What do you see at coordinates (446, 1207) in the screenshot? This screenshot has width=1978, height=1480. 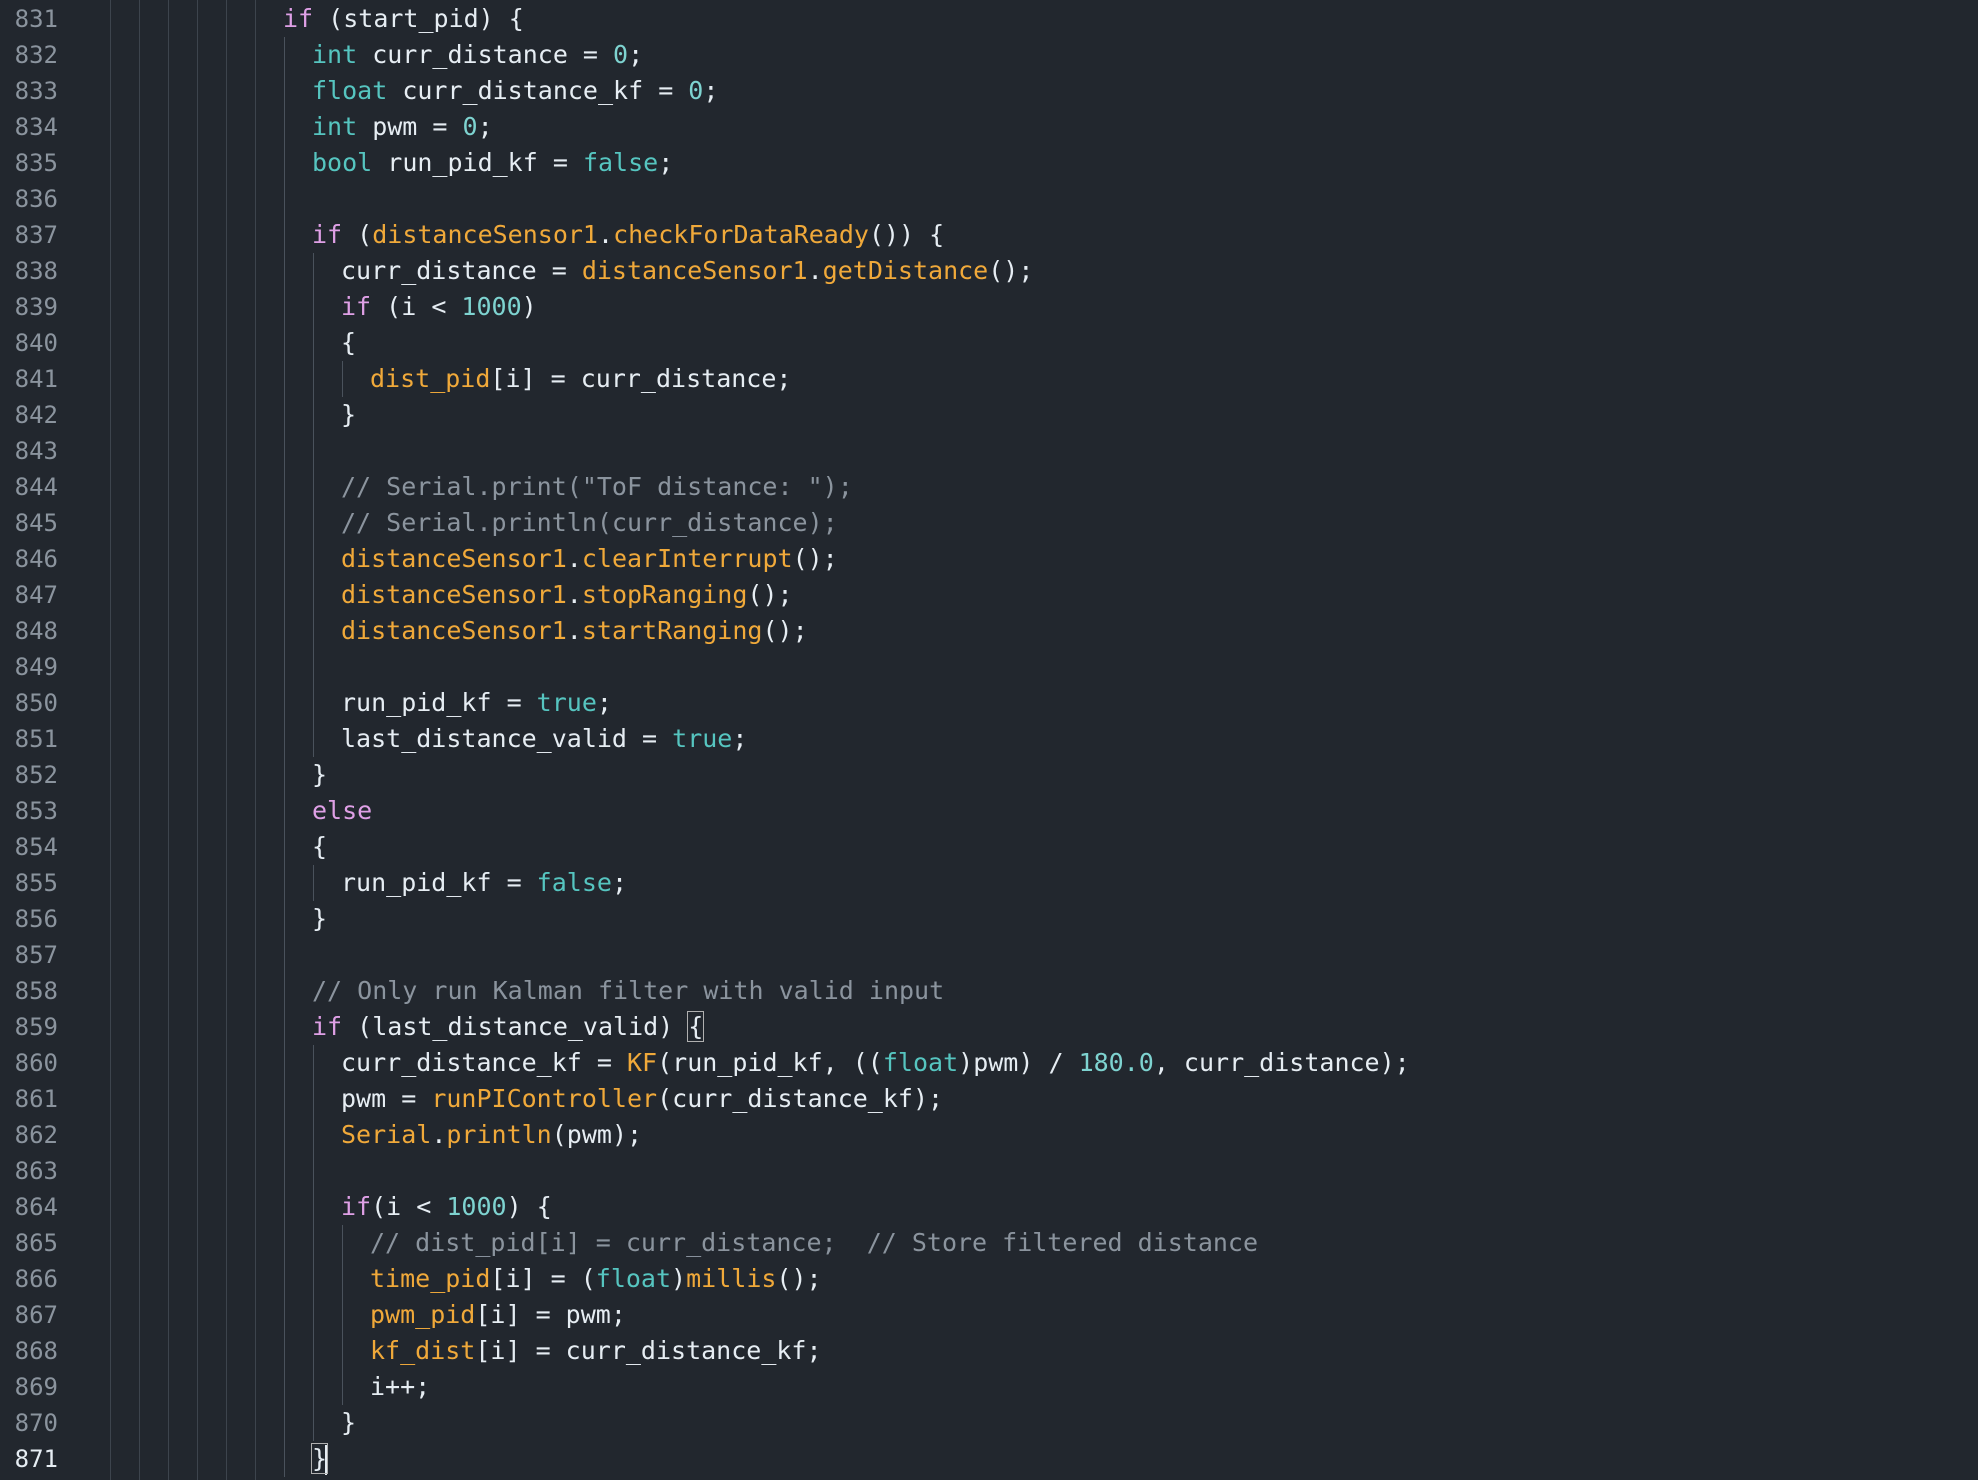 I see `code-line: if(i < 1000) {` at bounding box center [446, 1207].